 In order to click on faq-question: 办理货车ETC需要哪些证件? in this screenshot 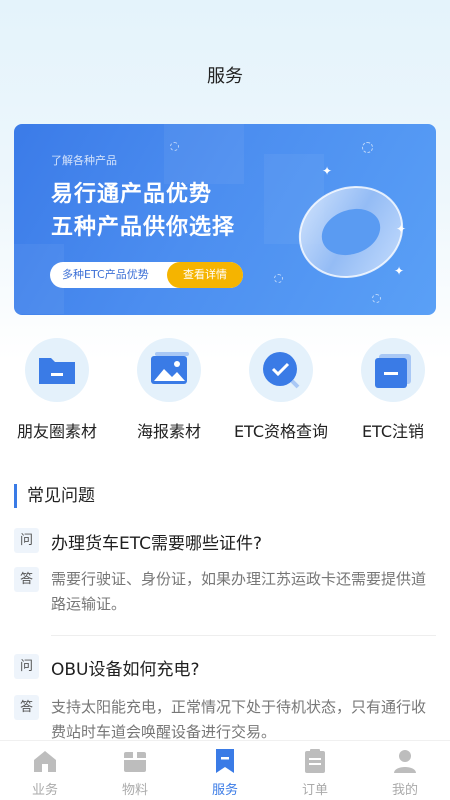, I will do `click(157, 544)`.